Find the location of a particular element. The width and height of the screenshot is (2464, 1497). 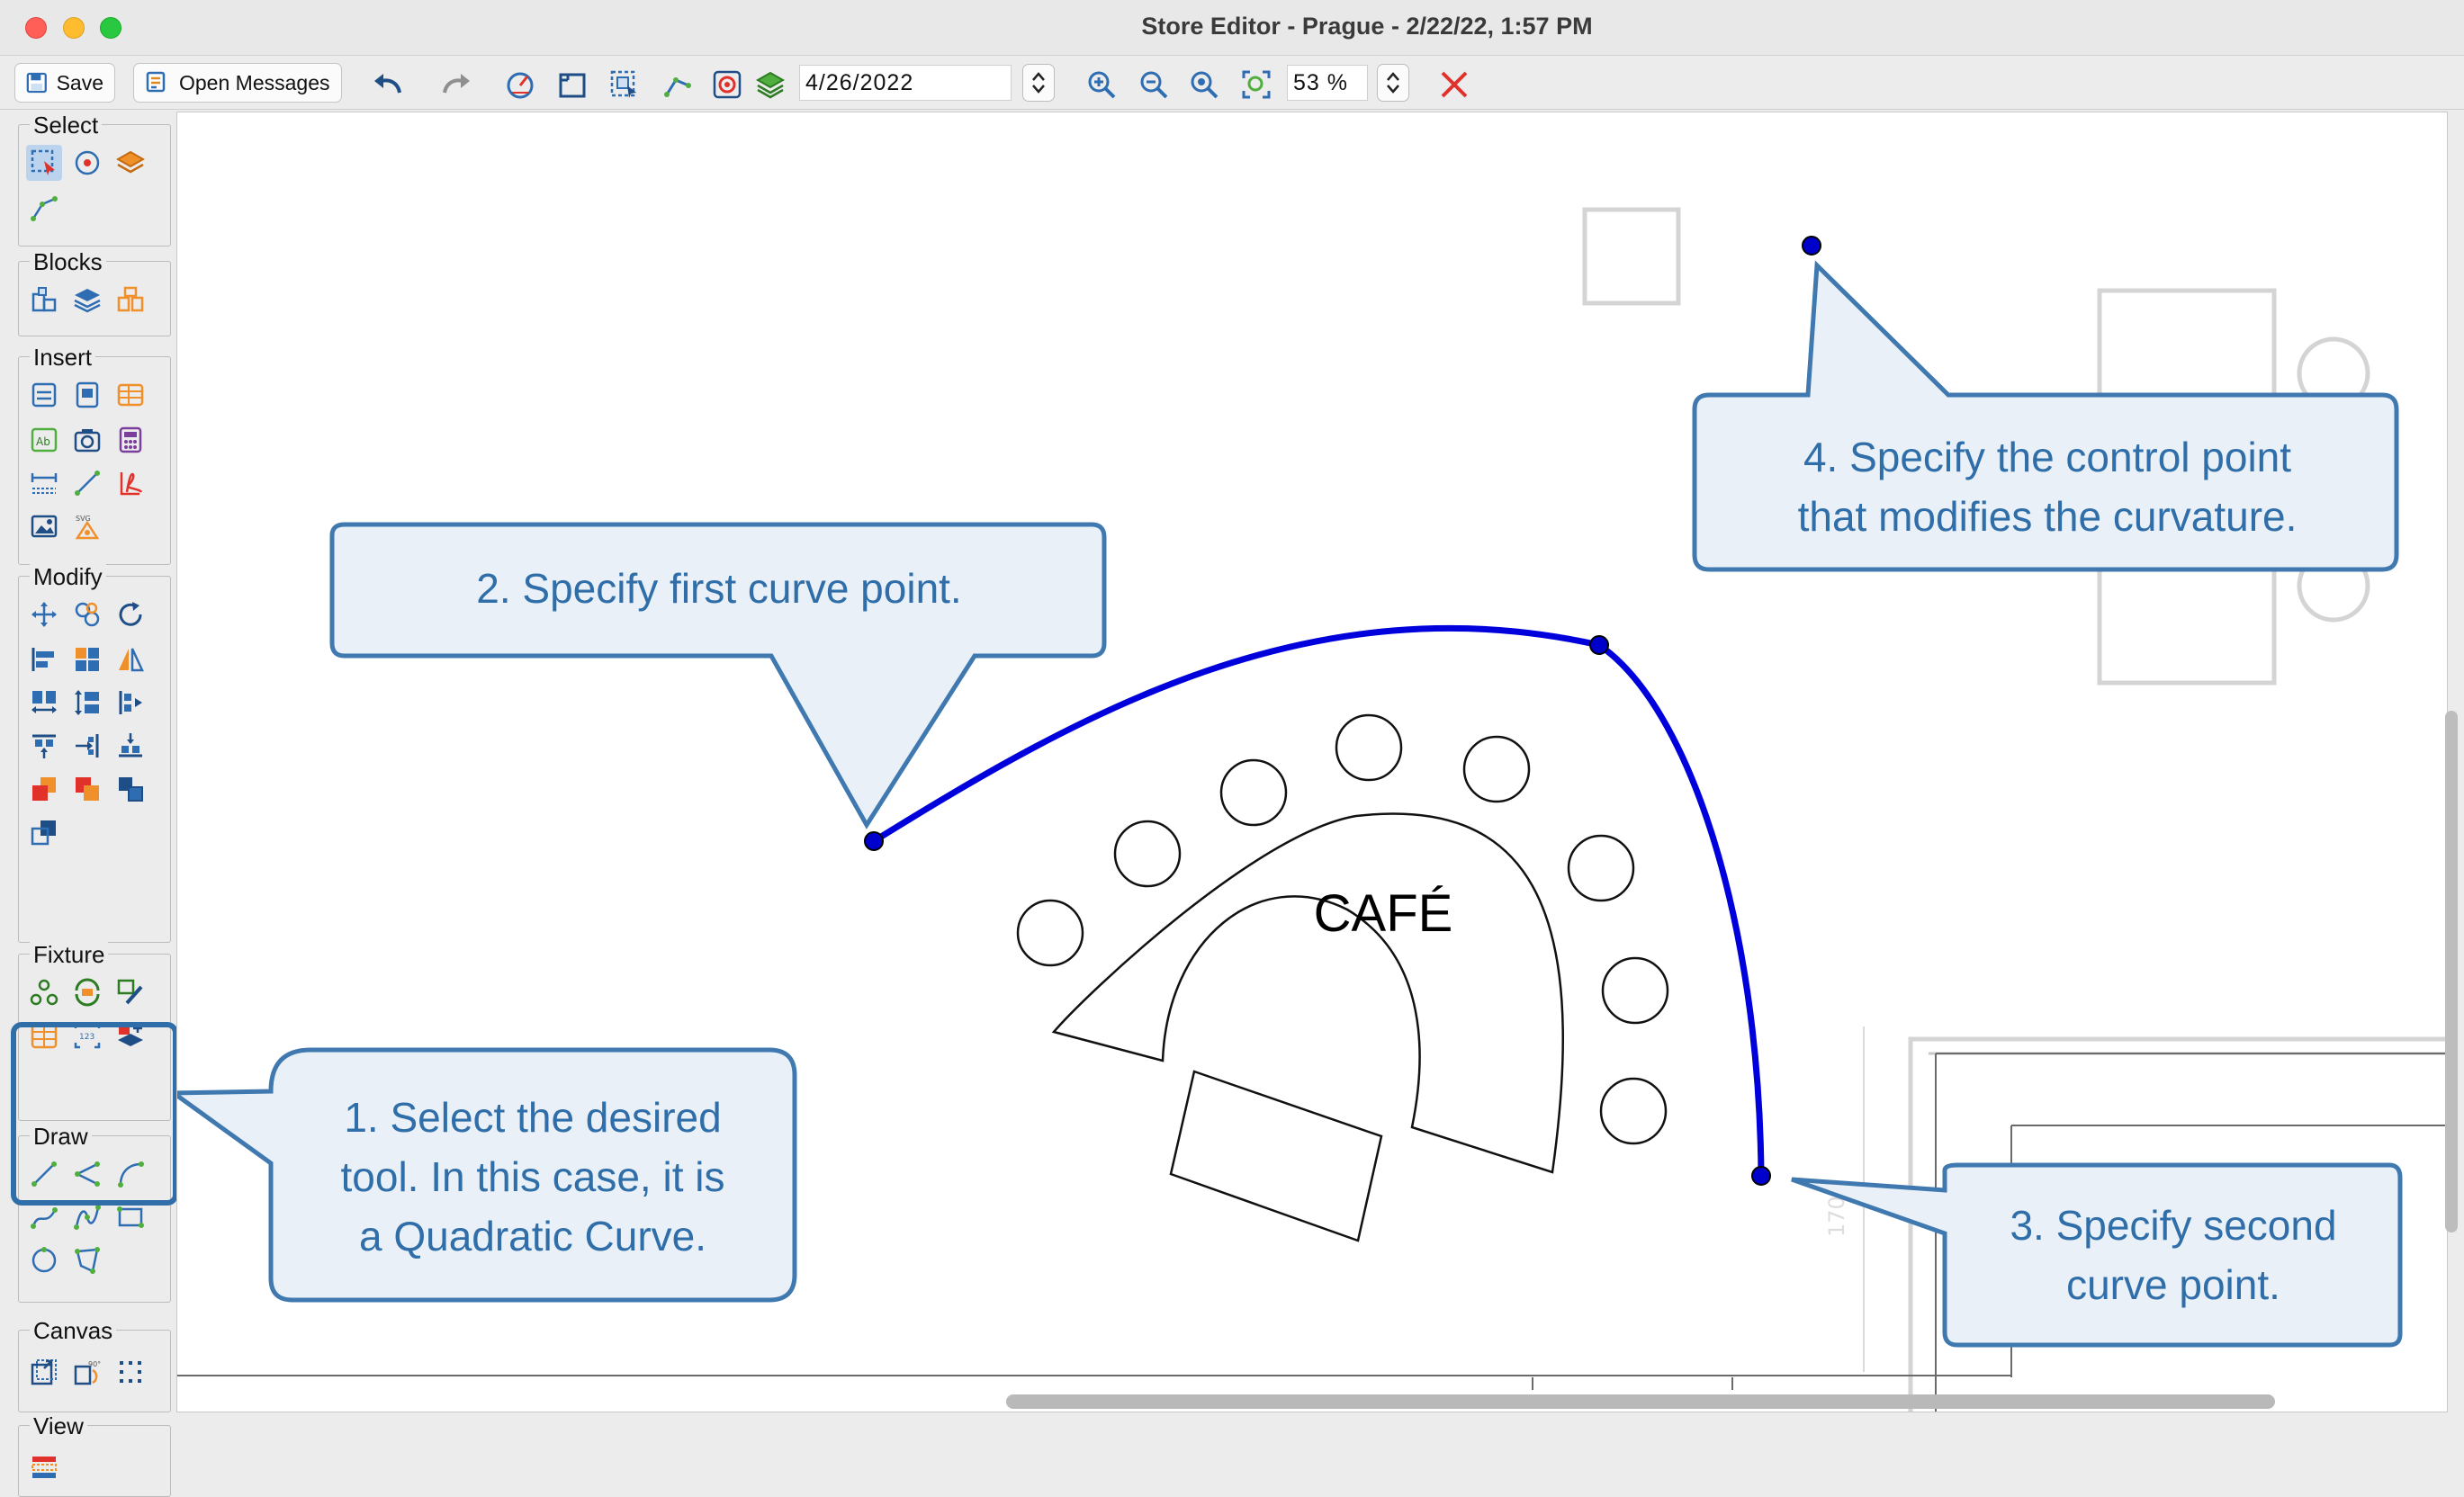

select-rectangle-icon is located at coordinates (44, 163).